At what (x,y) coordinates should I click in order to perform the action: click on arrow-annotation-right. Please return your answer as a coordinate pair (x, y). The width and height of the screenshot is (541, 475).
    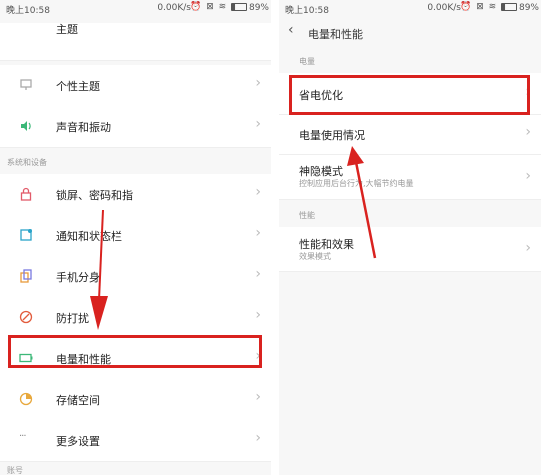
    Looking at the image, I should click on (362, 202).